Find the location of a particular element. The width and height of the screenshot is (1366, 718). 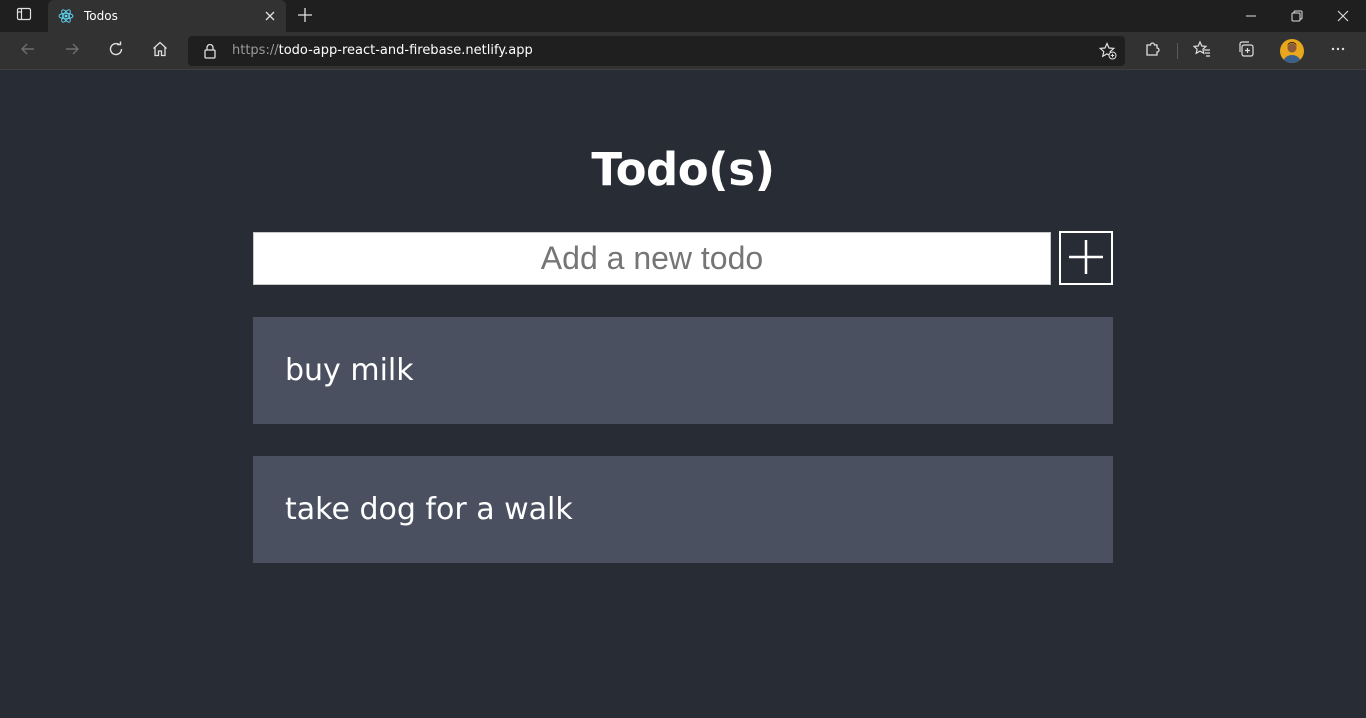

settings-more-button is located at coordinates (1338, 51).